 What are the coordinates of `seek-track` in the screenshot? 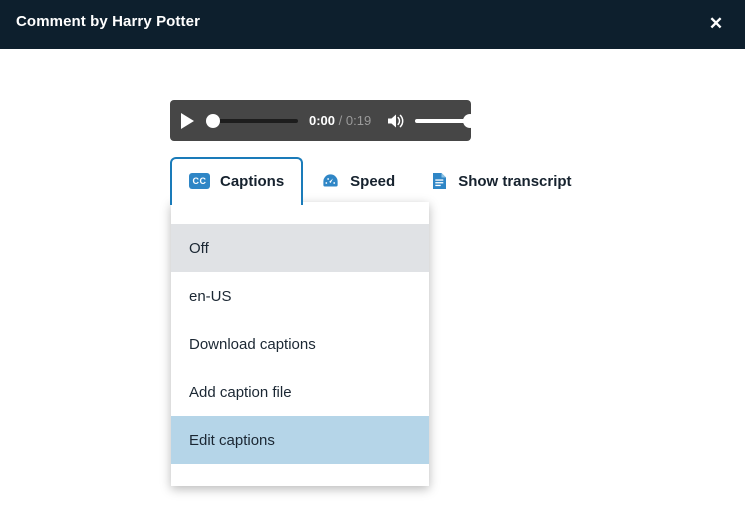 It's located at (255, 120).